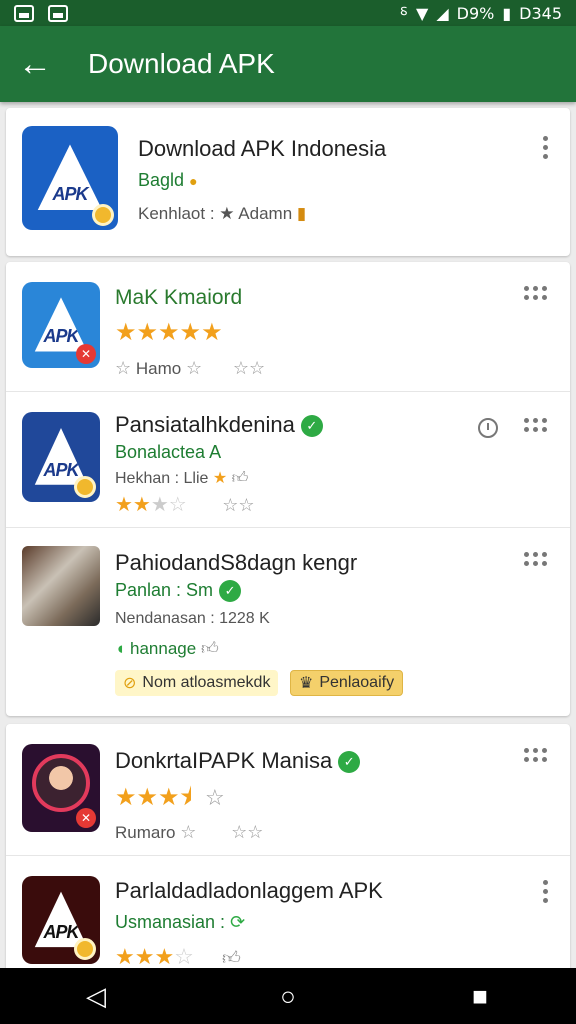 The image size is (576, 1024). Describe the element at coordinates (288, 13) in the screenshot. I see `status-bar: ⸹ ▼ ◢ D9% ▮ D345` at that location.